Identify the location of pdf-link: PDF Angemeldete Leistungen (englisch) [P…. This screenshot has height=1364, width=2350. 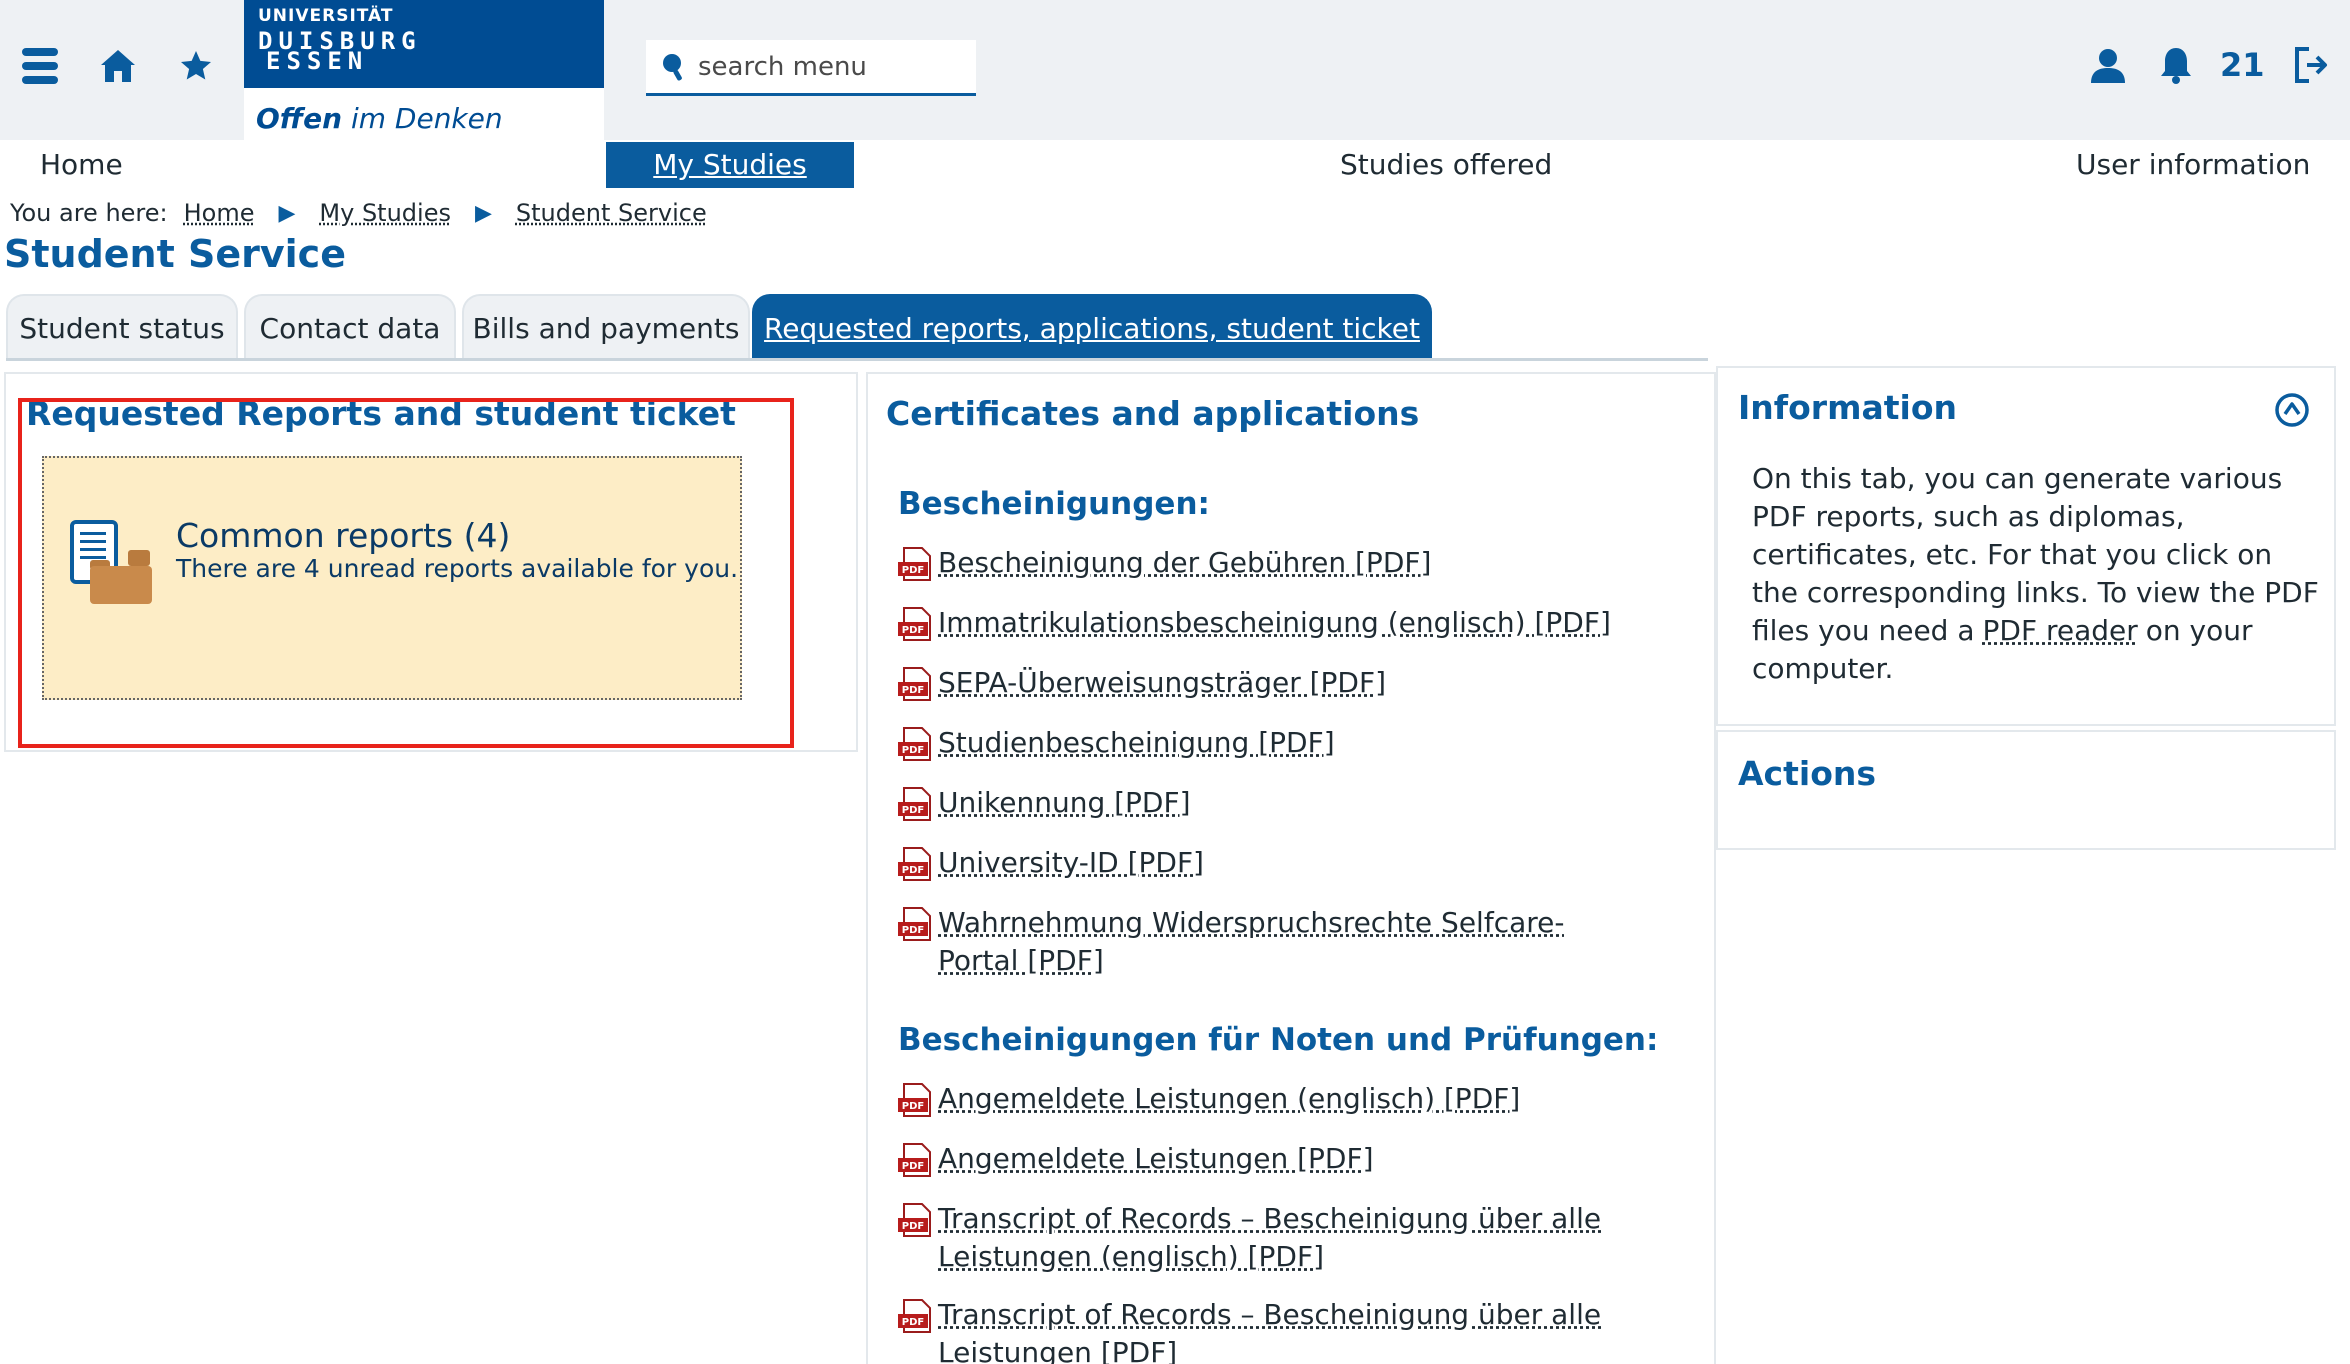
(1268, 1099).